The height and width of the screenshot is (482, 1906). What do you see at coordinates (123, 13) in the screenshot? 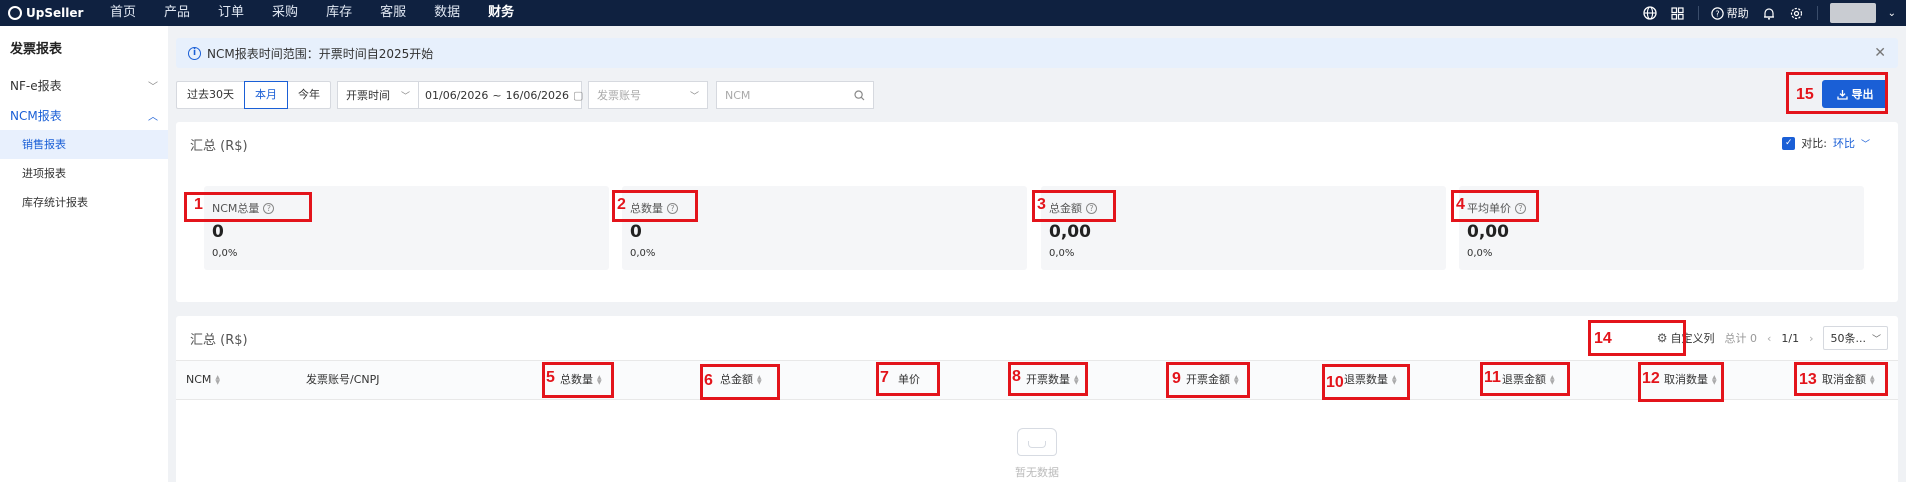
I see `nav-home: 首页` at bounding box center [123, 13].